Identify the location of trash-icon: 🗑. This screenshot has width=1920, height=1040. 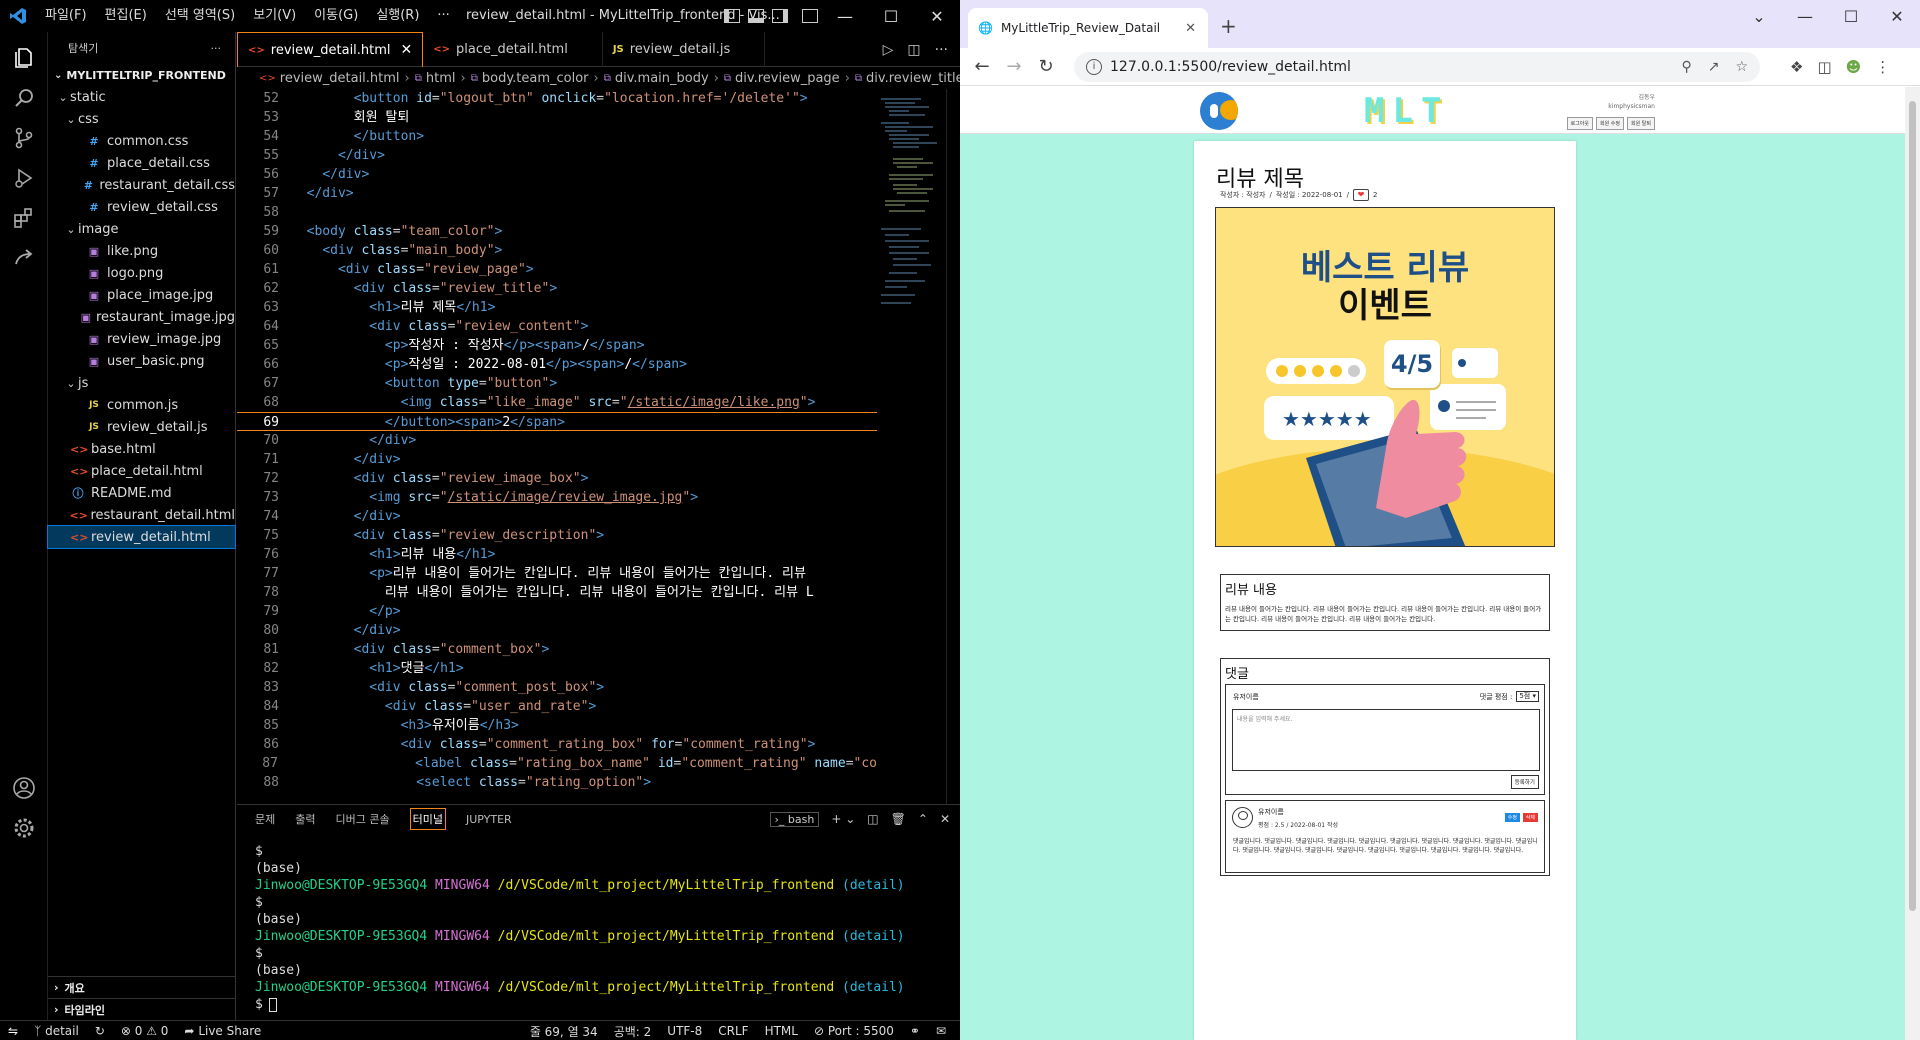
(898, 819).